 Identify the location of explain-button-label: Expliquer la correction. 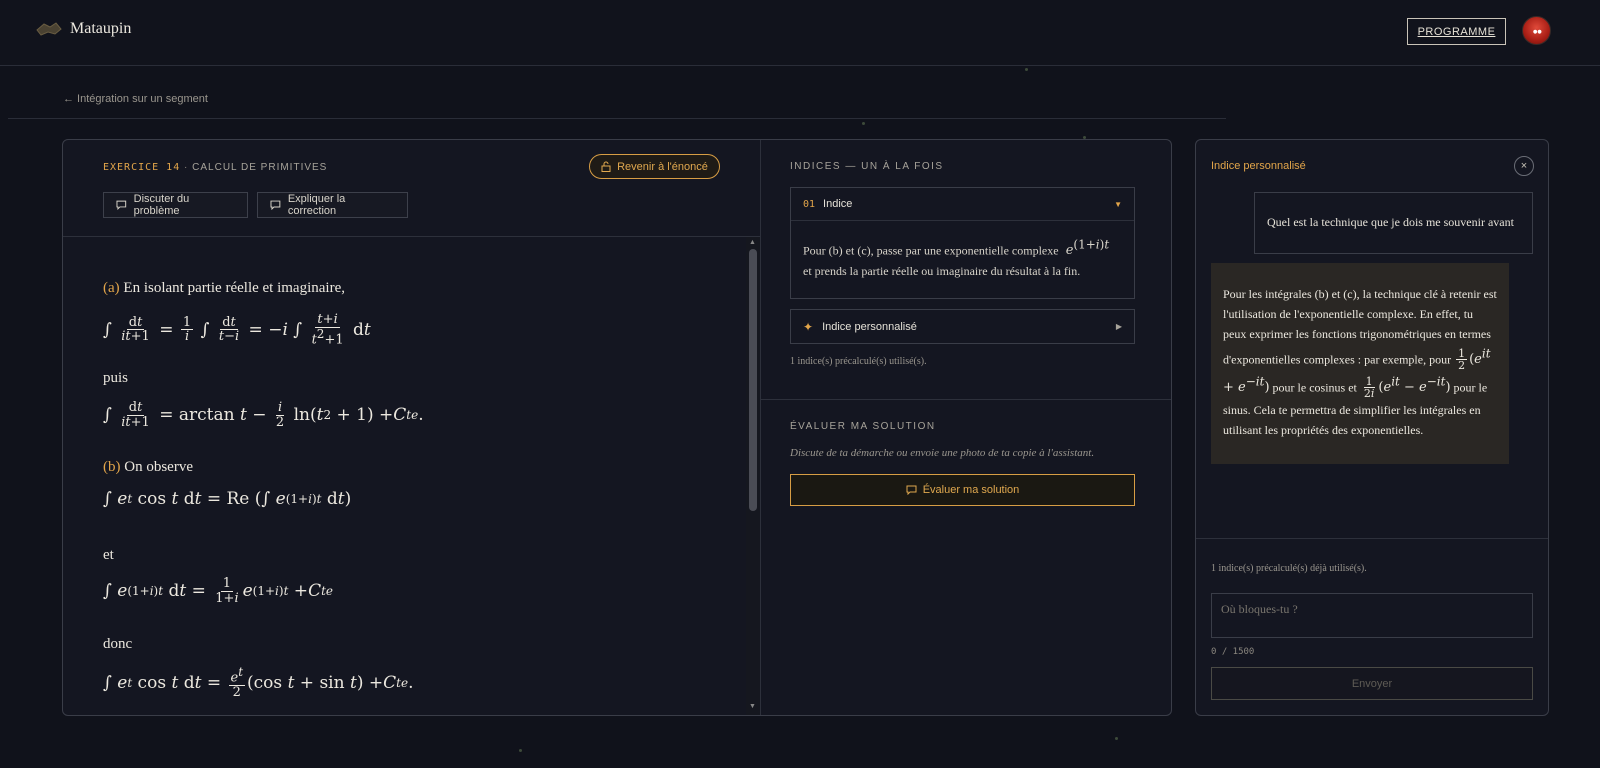
(316, 205).